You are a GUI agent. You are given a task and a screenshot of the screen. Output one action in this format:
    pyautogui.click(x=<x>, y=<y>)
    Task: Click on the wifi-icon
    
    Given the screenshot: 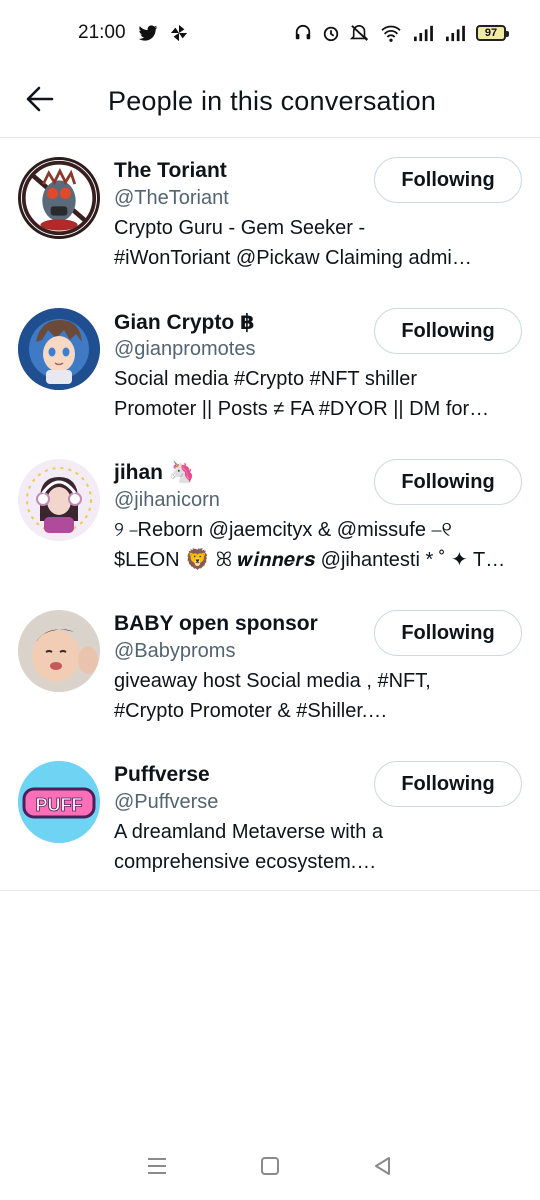 What is the action you would take?
    pyautogui.click(x=391, y=33)
    